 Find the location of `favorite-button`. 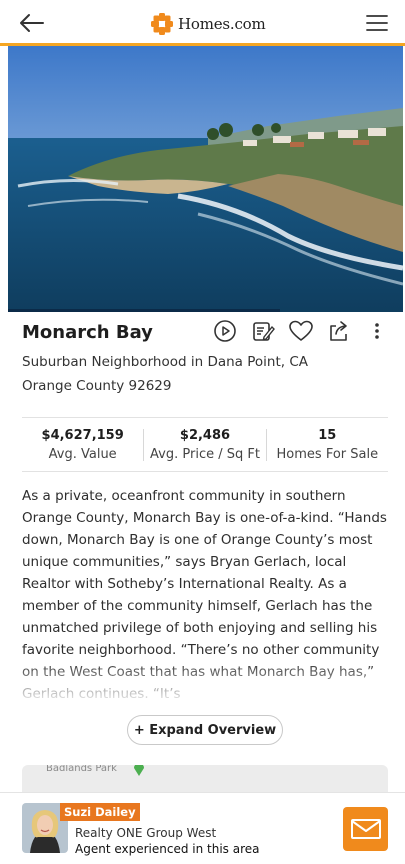

favorite-button is located at coordinates (301, 331).